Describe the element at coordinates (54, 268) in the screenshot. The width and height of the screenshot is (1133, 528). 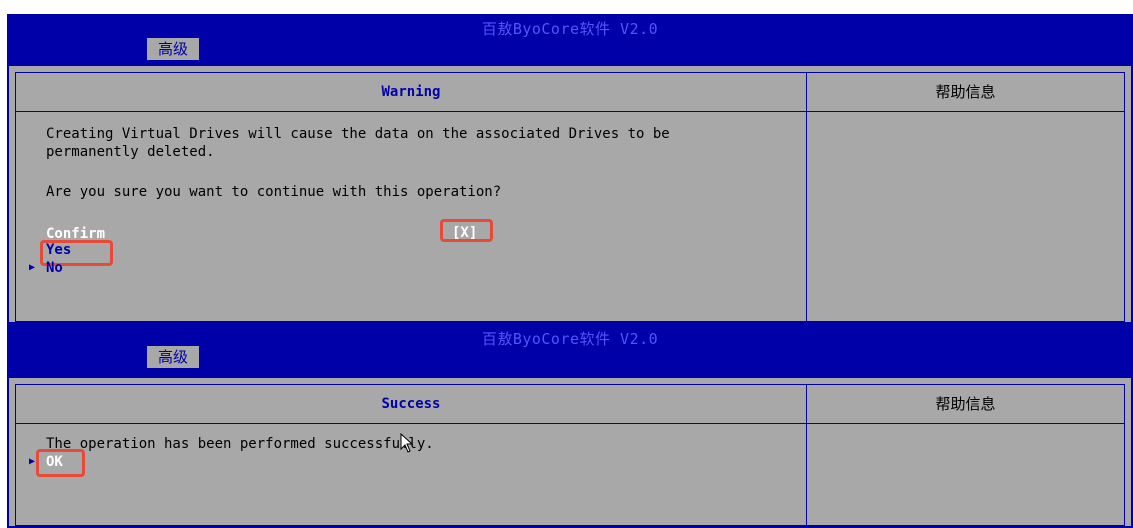
I see `no-option: No` at that location.